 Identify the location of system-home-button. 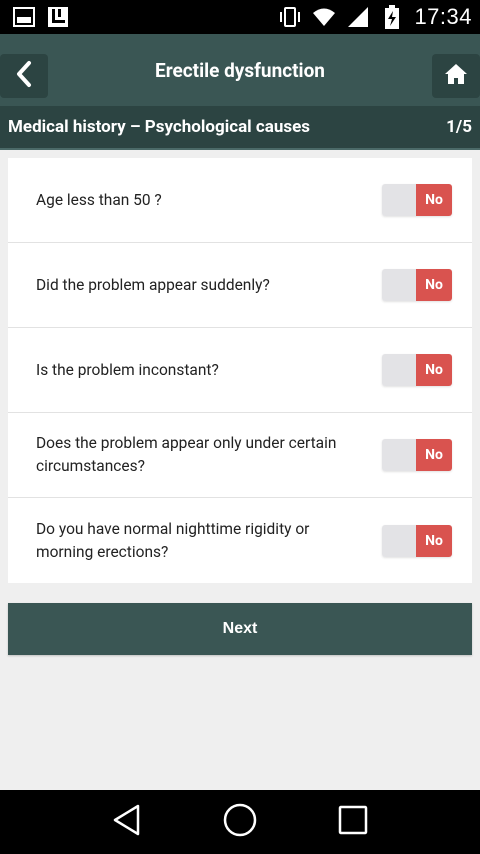
(240, 822).